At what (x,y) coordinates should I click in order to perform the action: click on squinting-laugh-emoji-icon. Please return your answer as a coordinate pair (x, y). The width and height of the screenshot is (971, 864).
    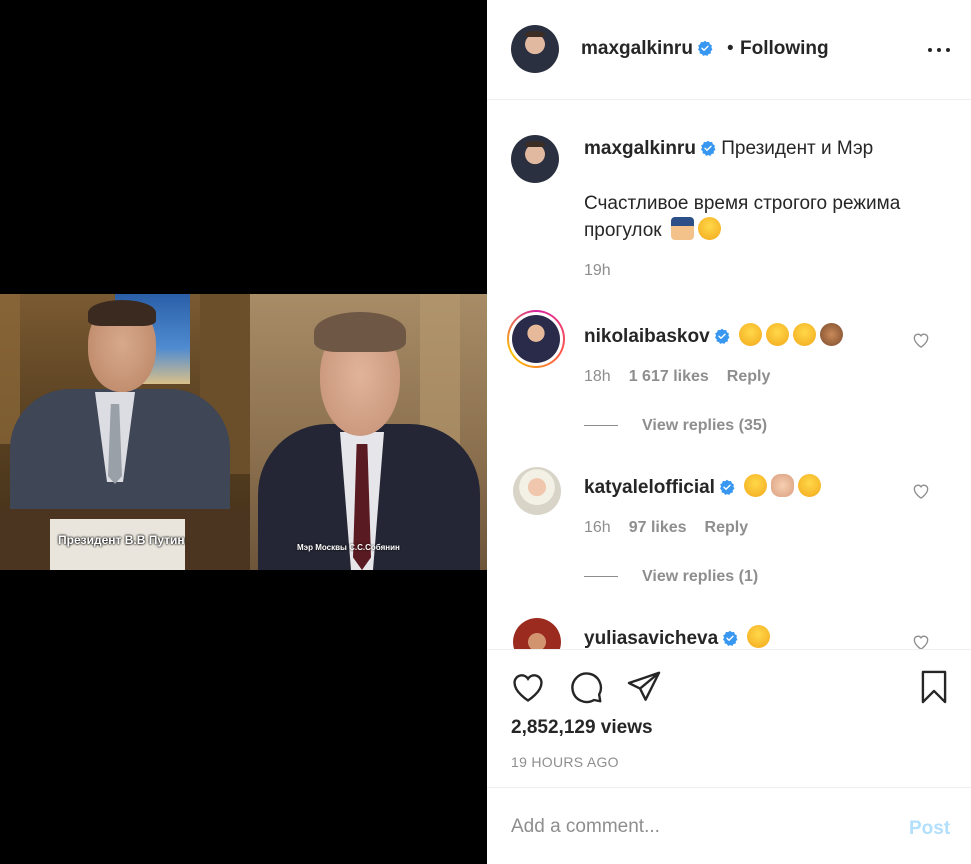
    Looking at the image, I should click on (759, 636).